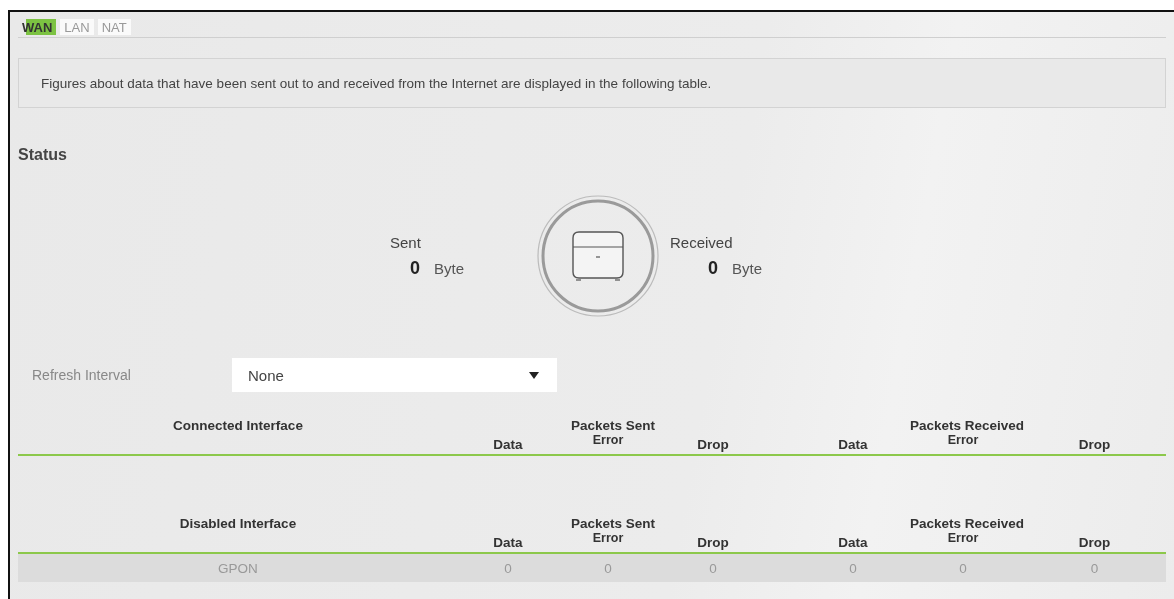  I want to click on table-cell-text: GPON, so click(238, 568).